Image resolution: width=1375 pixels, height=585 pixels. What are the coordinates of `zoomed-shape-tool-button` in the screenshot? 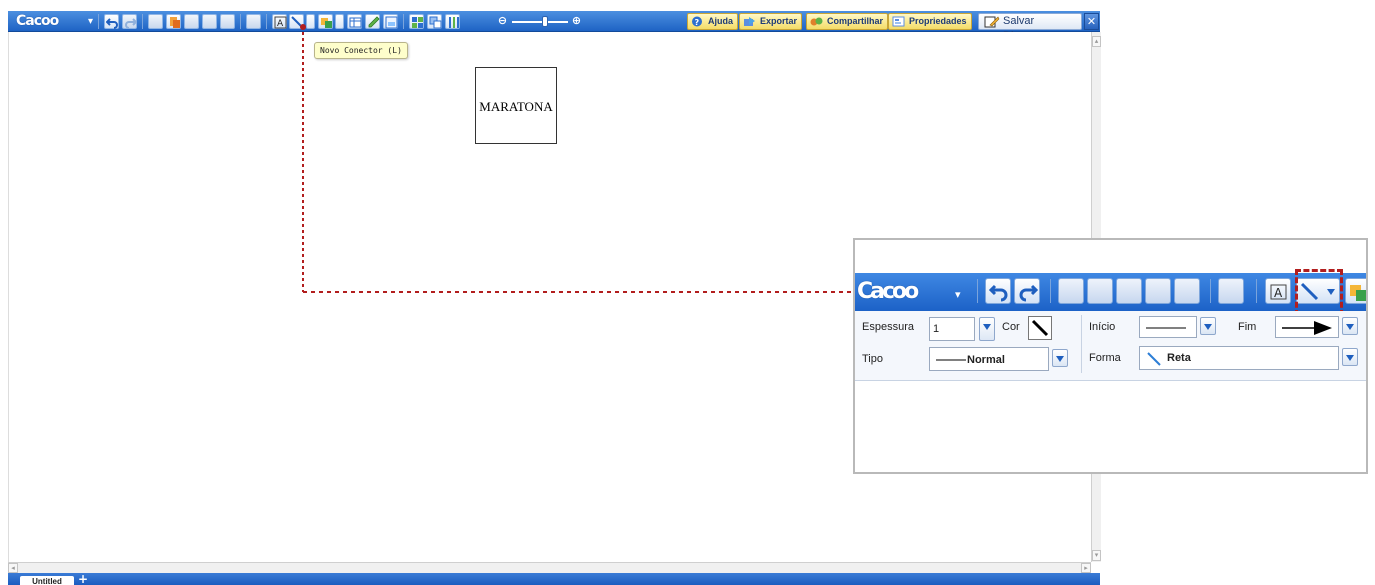 It's located at (1355, 291).